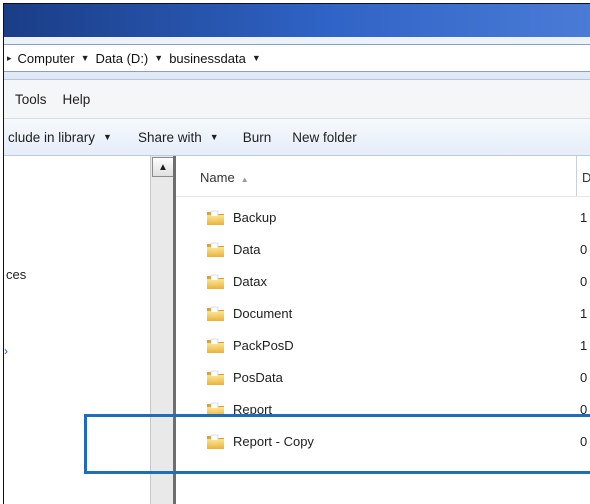  What do you see at coordinates (576, 176) in the screenshot?
I see `column-separator` at bounding box center [576, 176].